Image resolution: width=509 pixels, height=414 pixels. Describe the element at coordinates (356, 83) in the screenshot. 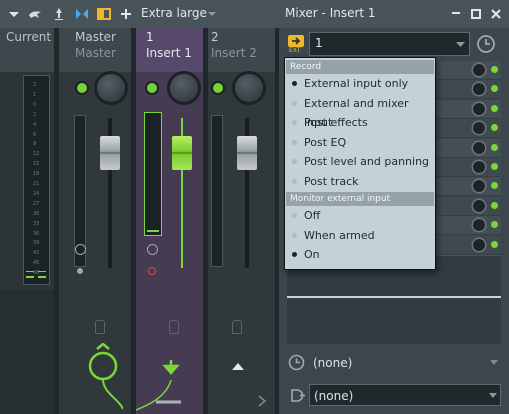

I see `menu-item-label: External input only` at that location.